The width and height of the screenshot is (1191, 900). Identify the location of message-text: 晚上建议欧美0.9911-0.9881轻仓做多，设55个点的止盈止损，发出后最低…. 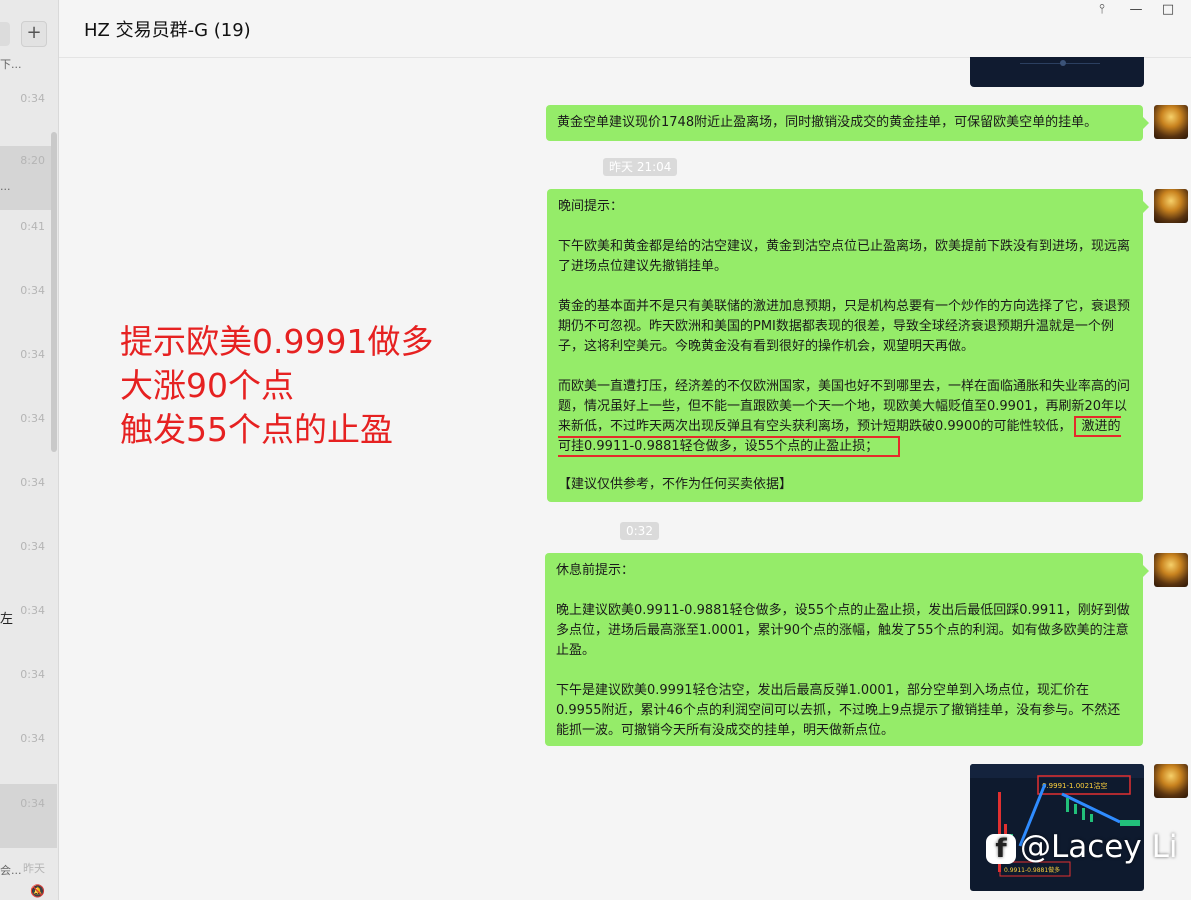
(843, 630).